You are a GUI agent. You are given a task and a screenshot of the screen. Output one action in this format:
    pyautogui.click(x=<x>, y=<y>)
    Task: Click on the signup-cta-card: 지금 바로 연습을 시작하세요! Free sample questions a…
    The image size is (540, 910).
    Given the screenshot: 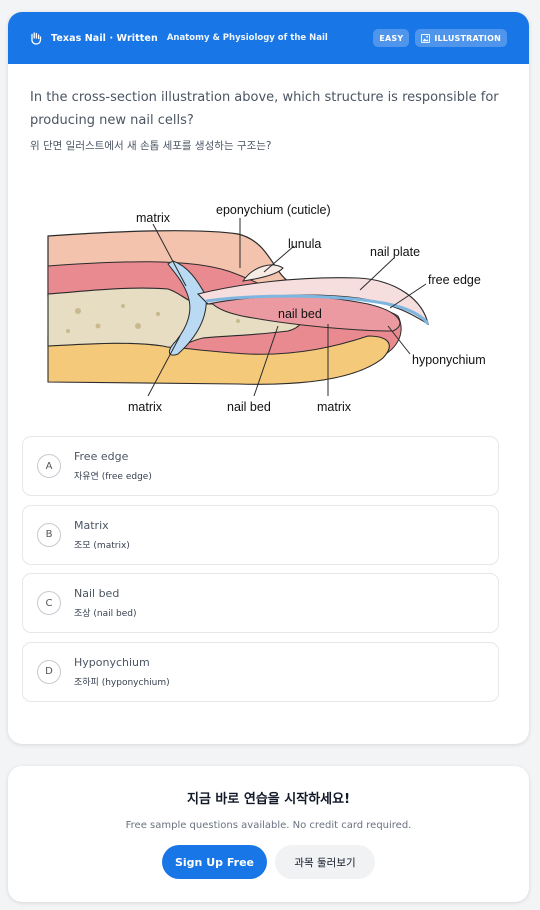 What is the action you would take?
    pyautogui.click(x=268, y=834)
    